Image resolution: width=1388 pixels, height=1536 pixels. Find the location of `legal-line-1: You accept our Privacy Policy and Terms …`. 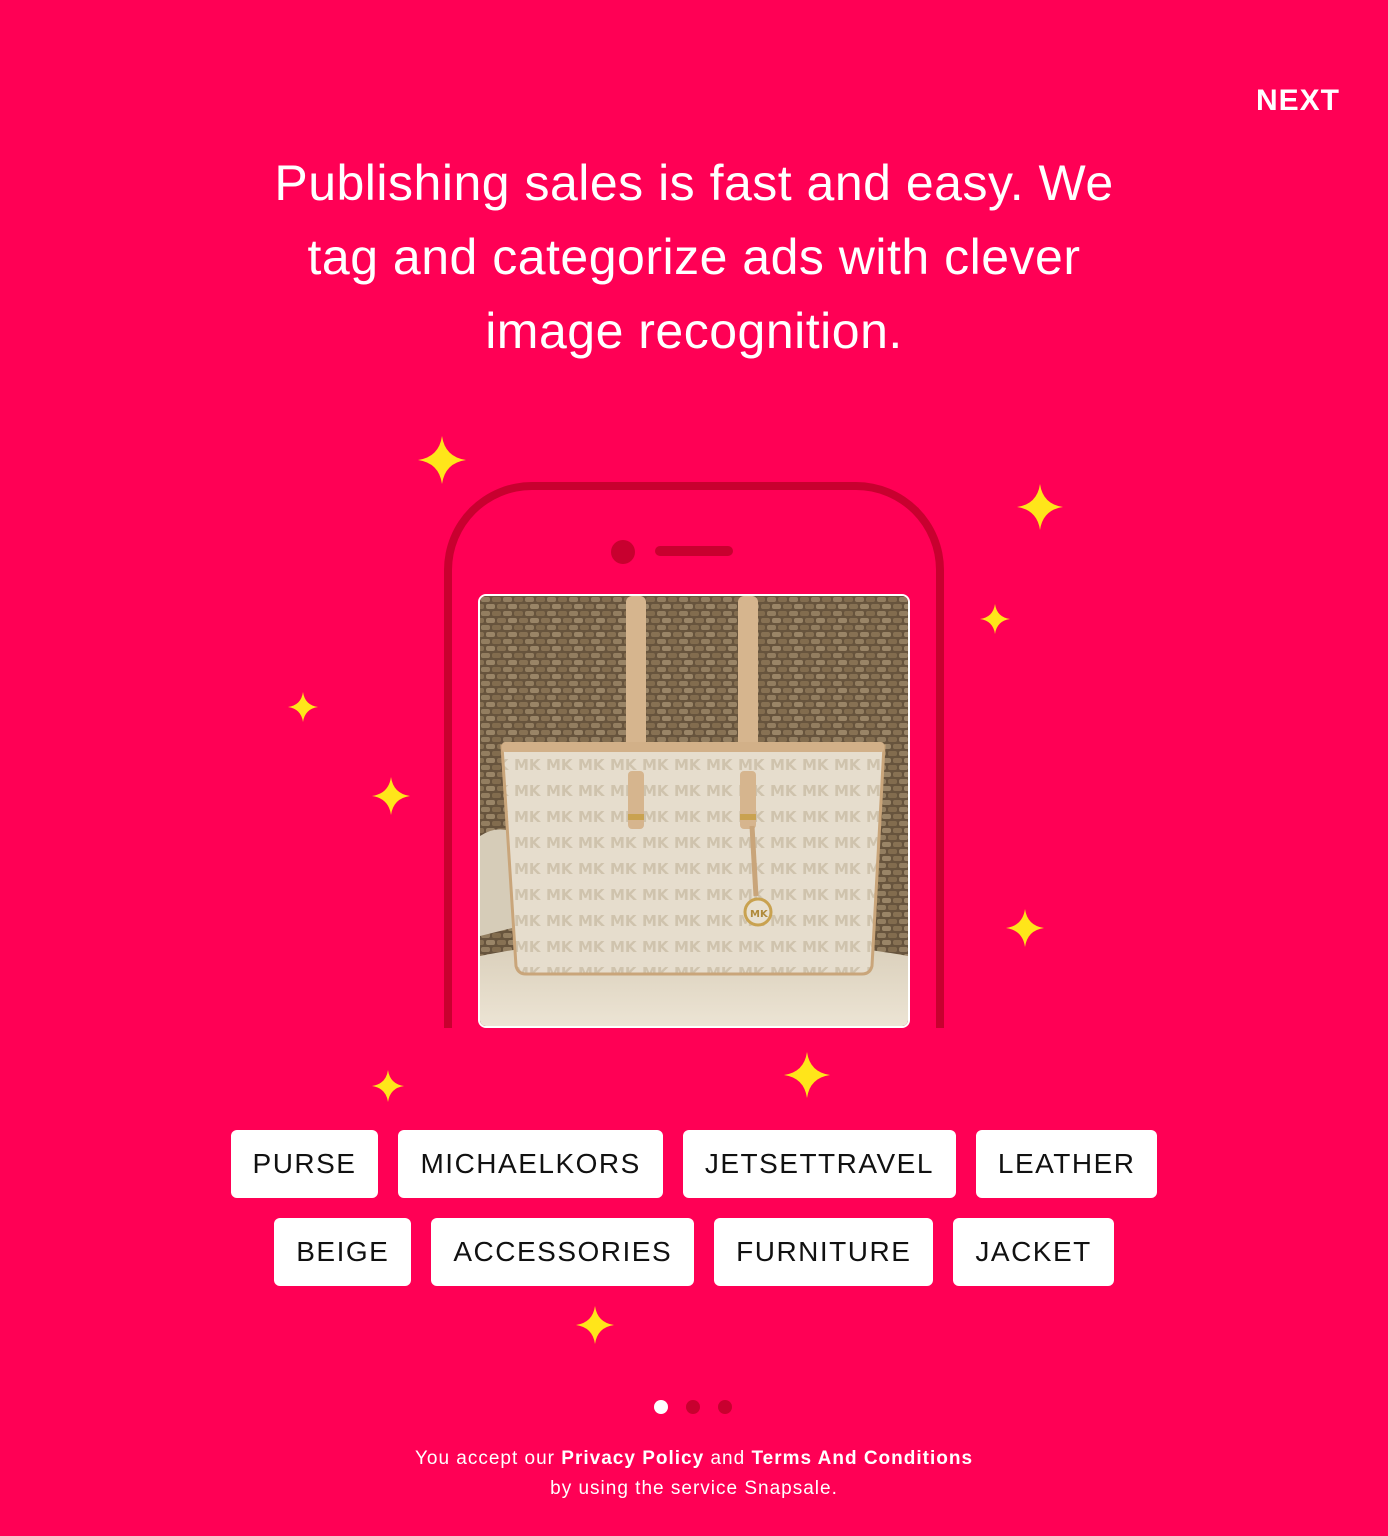

legal-line-1: You accept our Privacy Policy and Terms … is located at coordinates (694, 1459).